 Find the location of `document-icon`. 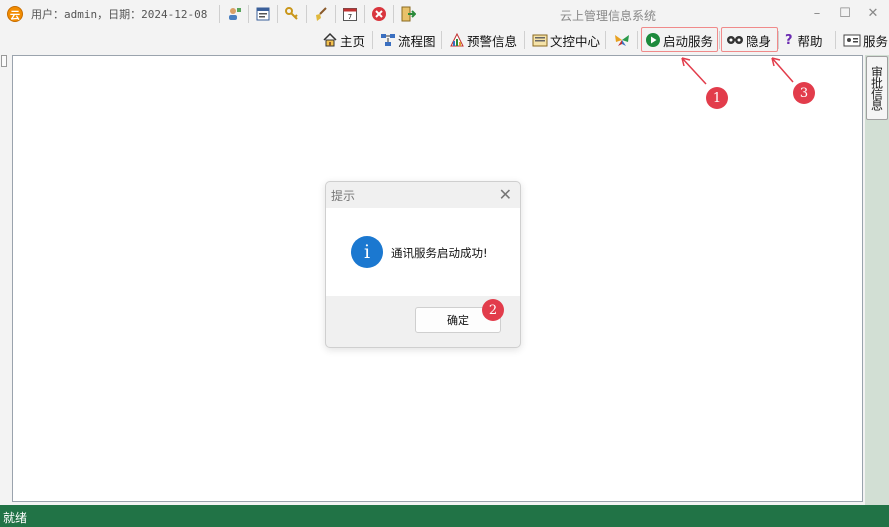

document-icon is located at coordinates (540, 40).